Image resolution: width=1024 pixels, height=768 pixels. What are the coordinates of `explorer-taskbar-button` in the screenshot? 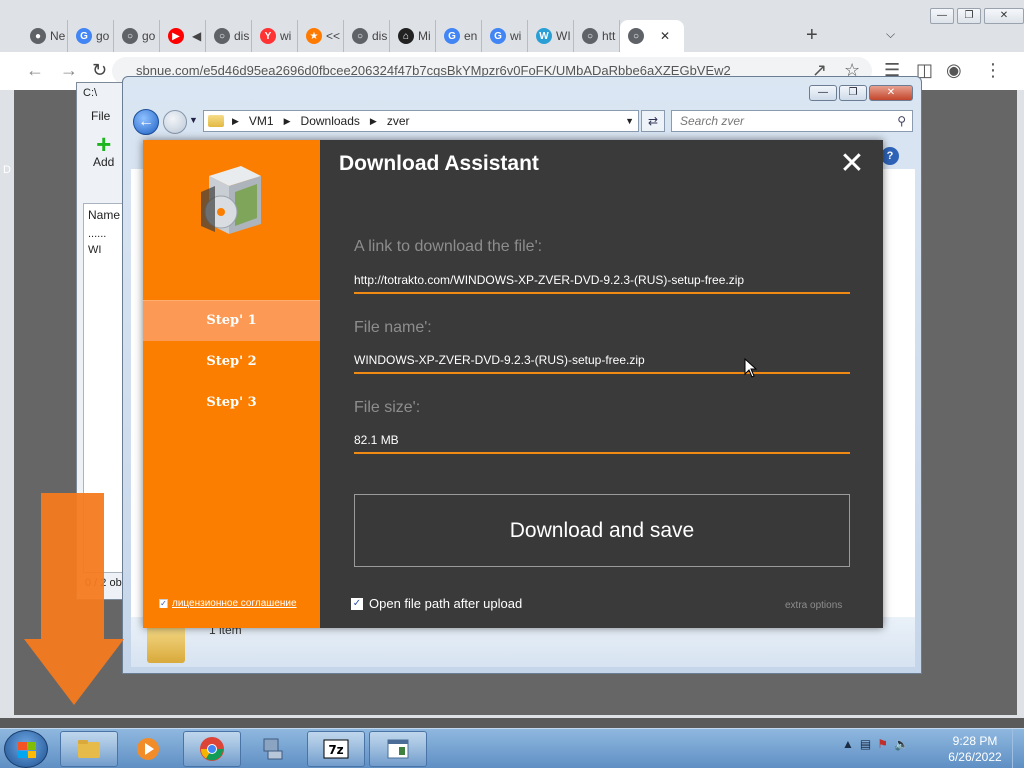 It's located at (89, 749).